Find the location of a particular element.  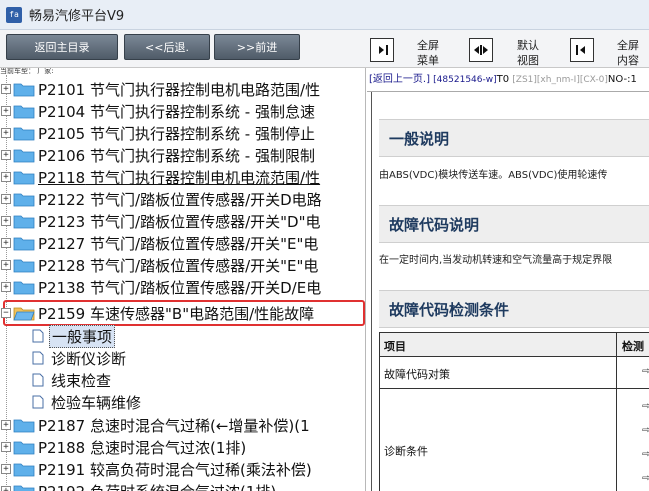

doc-number: NO-:1 is located at coordinates (622, 79).